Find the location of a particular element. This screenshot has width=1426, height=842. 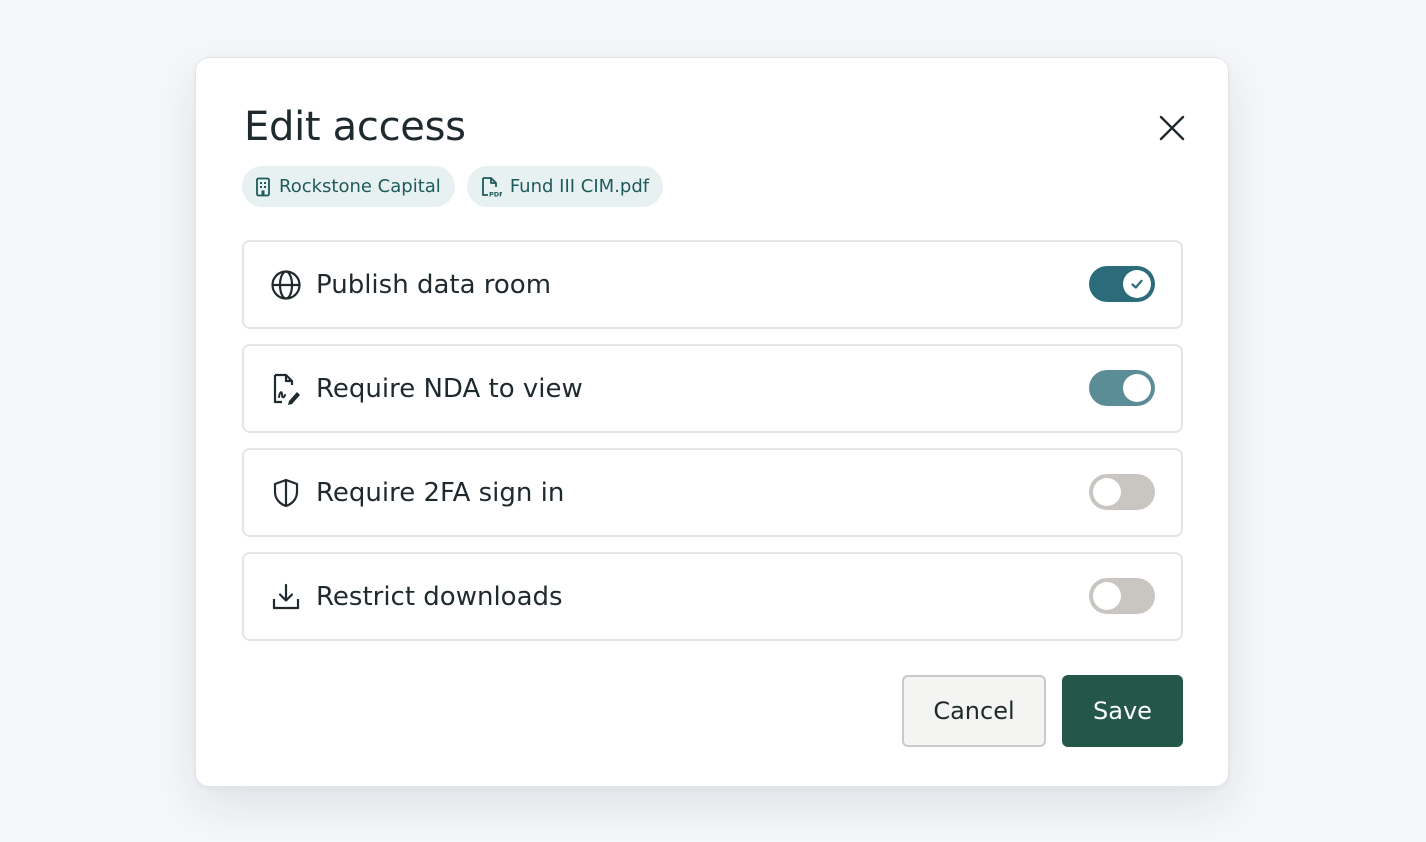

download-icon is located at coordinates (286, 597).